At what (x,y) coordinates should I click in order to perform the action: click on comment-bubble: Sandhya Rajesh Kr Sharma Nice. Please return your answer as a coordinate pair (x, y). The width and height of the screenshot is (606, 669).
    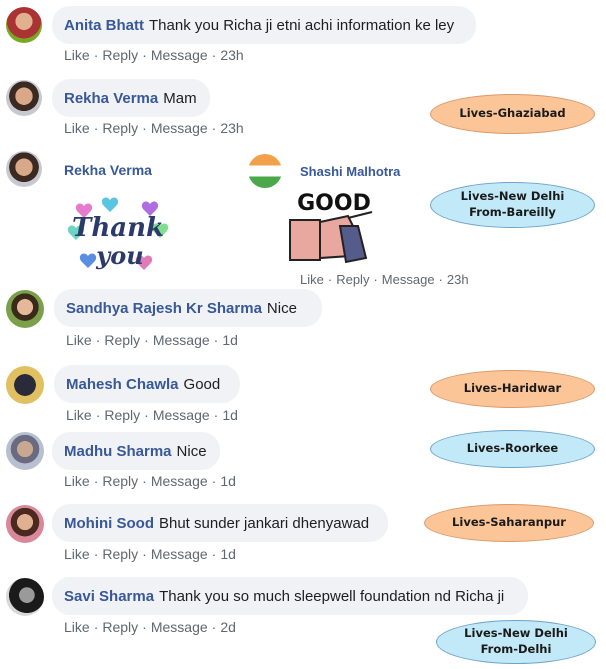
    Looking at the image, I should click on (188, 308).